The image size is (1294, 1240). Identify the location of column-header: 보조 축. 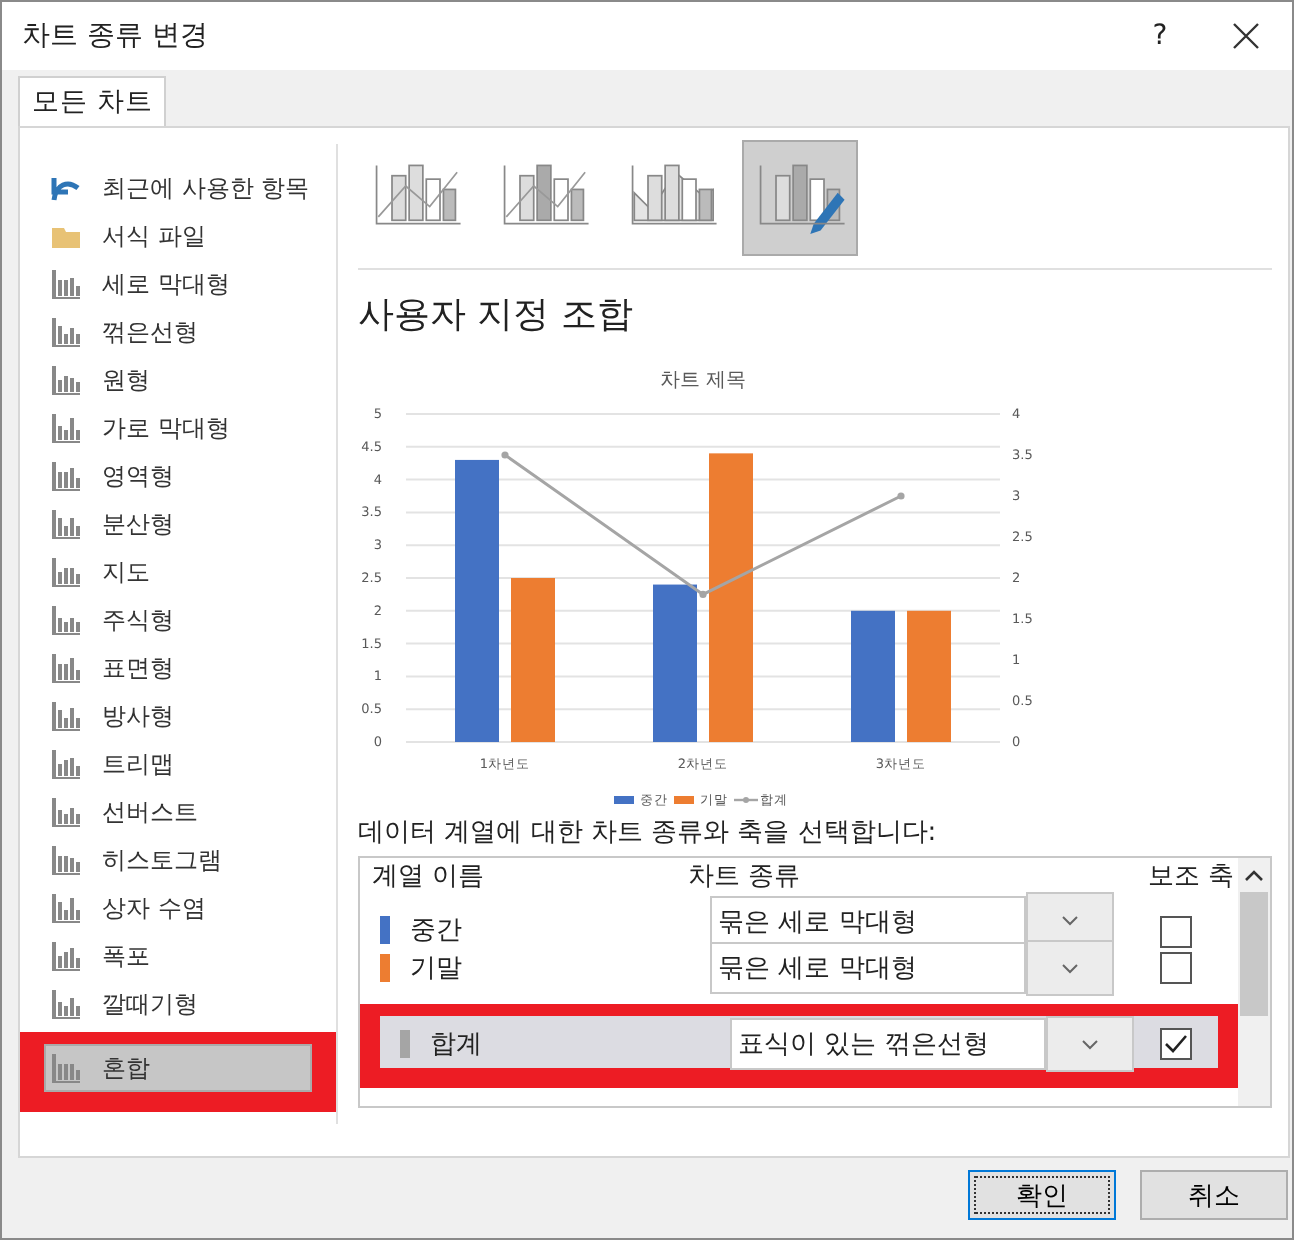
(1190, 877).